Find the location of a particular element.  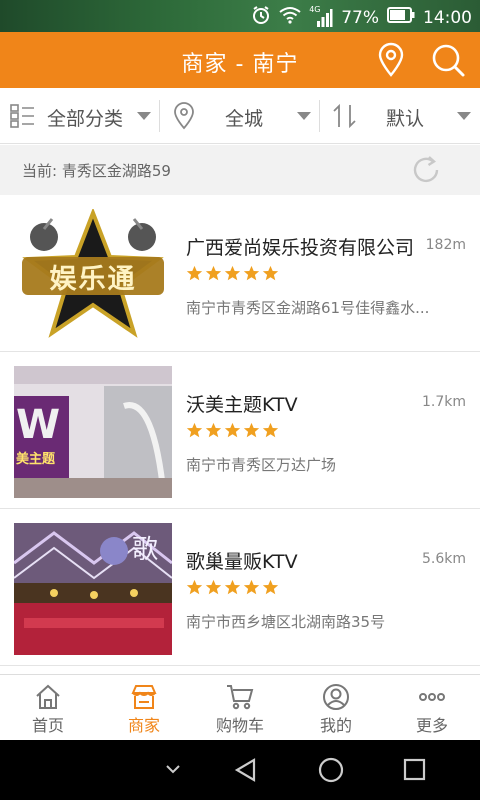

location-button is located at coordinates (391, 60).